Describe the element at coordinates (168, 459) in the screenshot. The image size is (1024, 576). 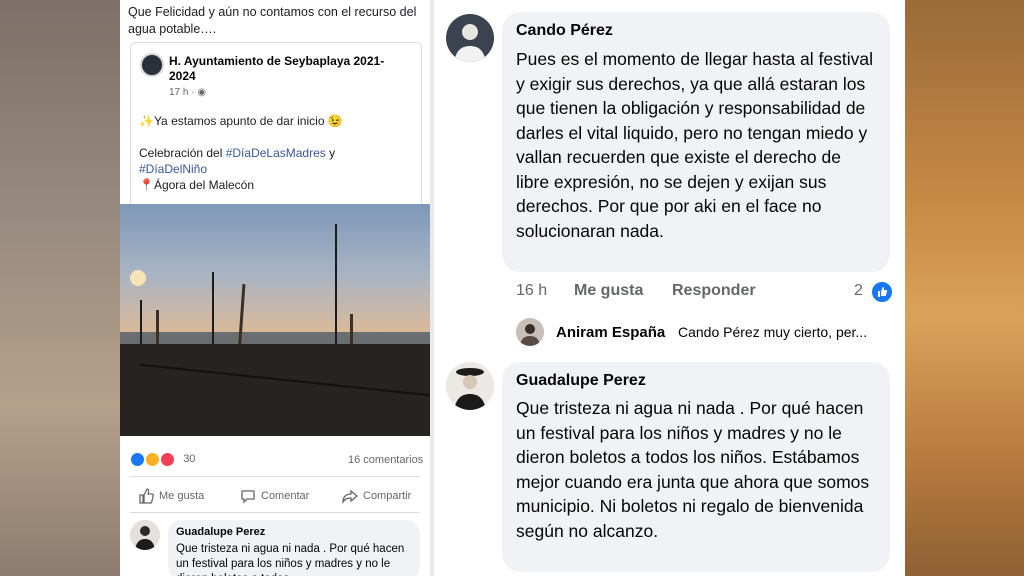
I see `love-reaction-icon` at that location.